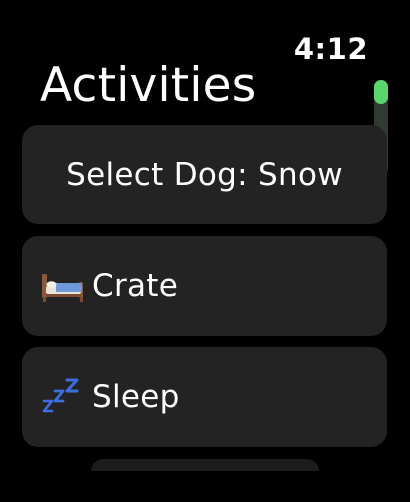 The width and height of the screenshot is (410, 502). What do you see at coordinates (330, 49) in the screenshot?
I see `status-time: 4:12` at bounding box center [330, 49].